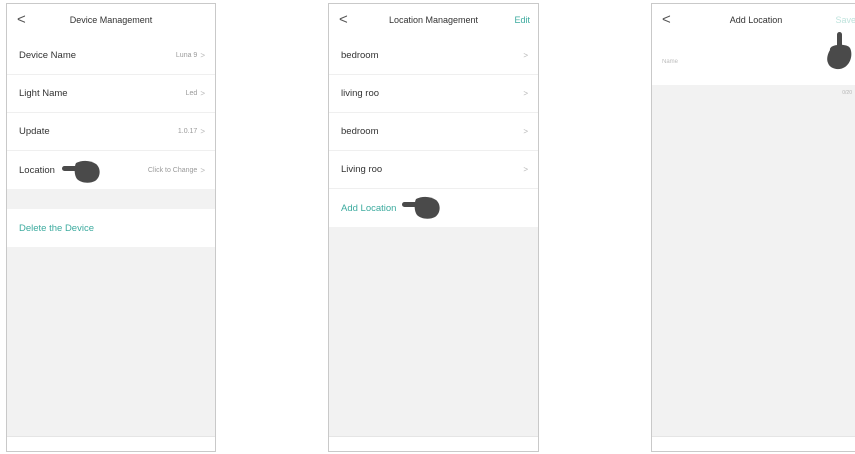 This screenshot has width=855, height=454. I want to click on header: < Location Management Edit, so click(433, 21).